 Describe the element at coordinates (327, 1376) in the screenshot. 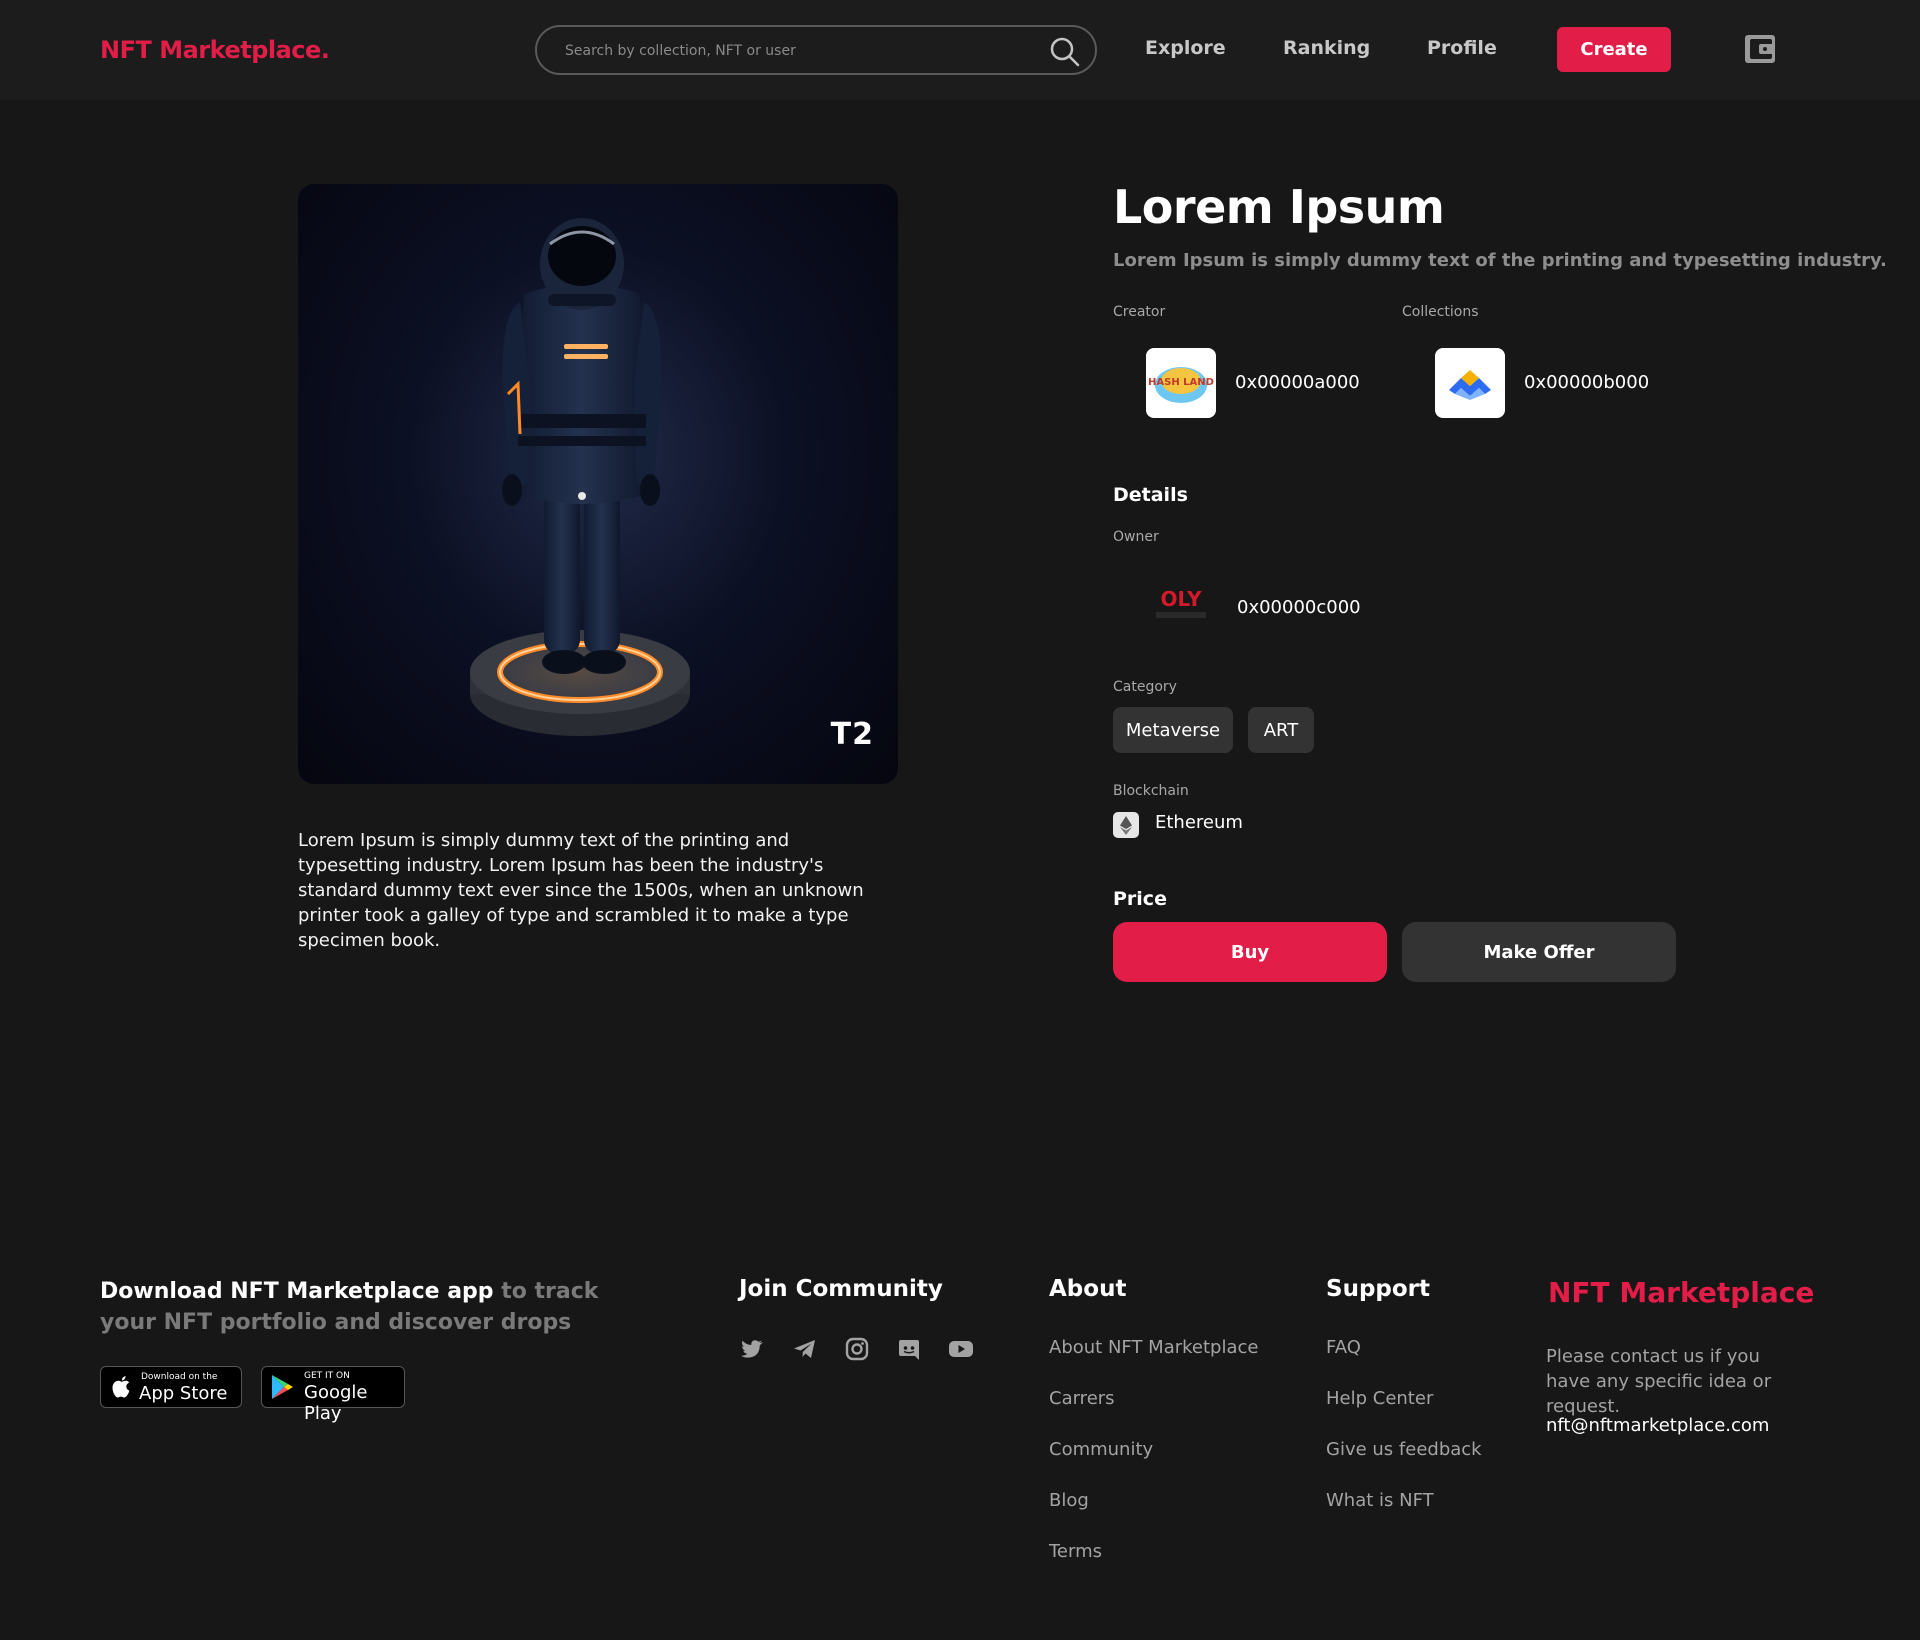

I see `google-play-small-text: GET IT ON` at that location.